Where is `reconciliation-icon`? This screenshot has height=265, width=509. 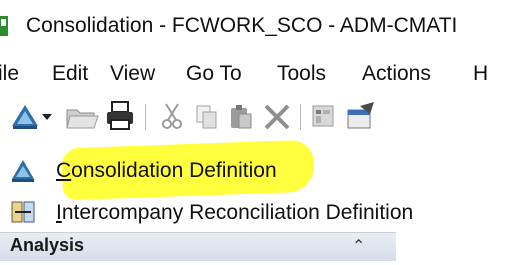
reconciliation-icon is located at coordinates (23, 212).